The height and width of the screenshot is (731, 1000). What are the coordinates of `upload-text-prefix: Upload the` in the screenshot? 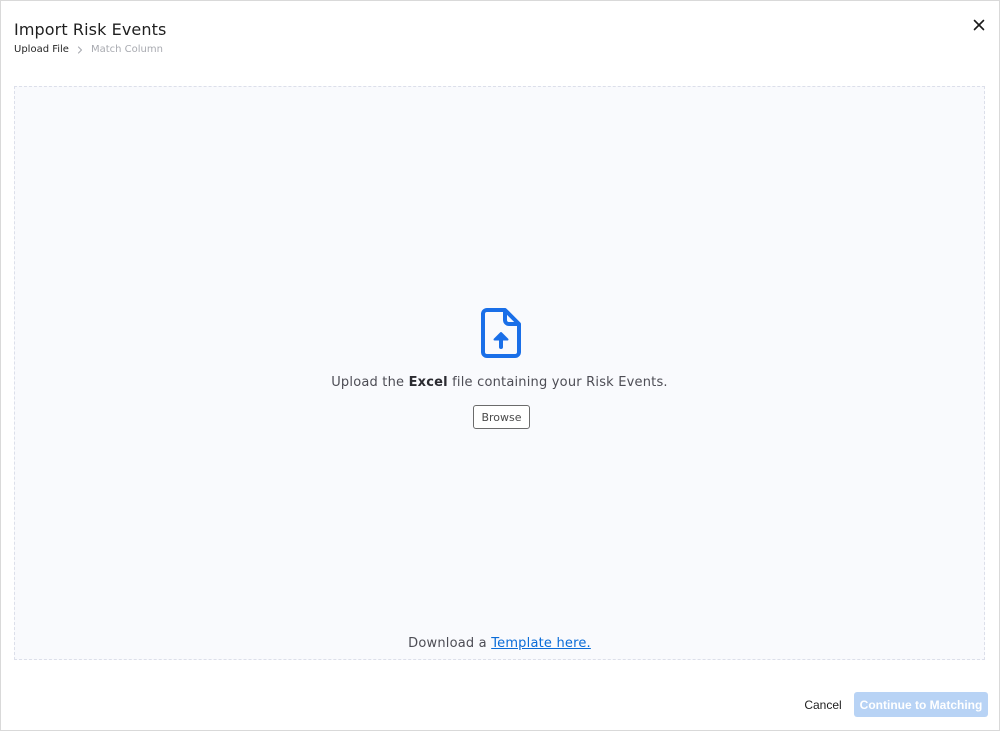 It's located at (370, 382).